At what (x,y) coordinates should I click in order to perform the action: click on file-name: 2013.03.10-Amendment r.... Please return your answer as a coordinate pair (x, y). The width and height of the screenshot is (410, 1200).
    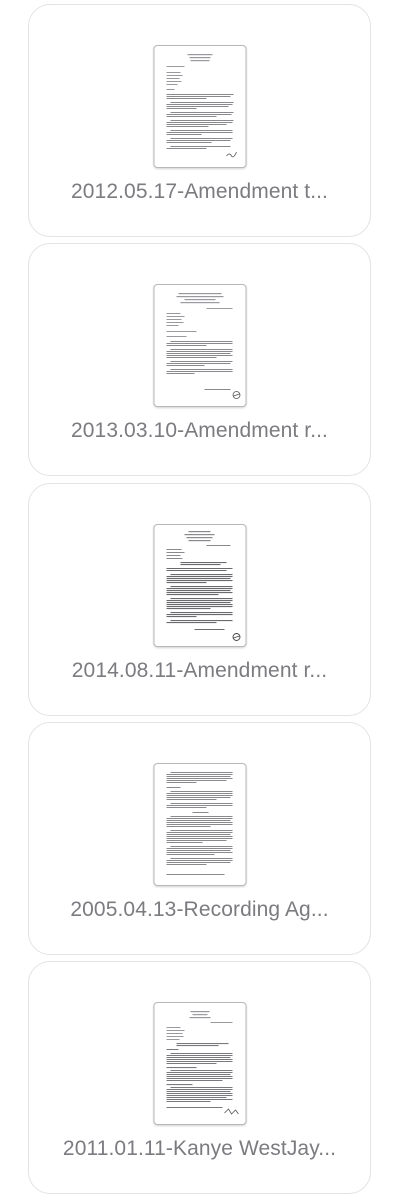
    Looking at the image, I should click on (199, 430).